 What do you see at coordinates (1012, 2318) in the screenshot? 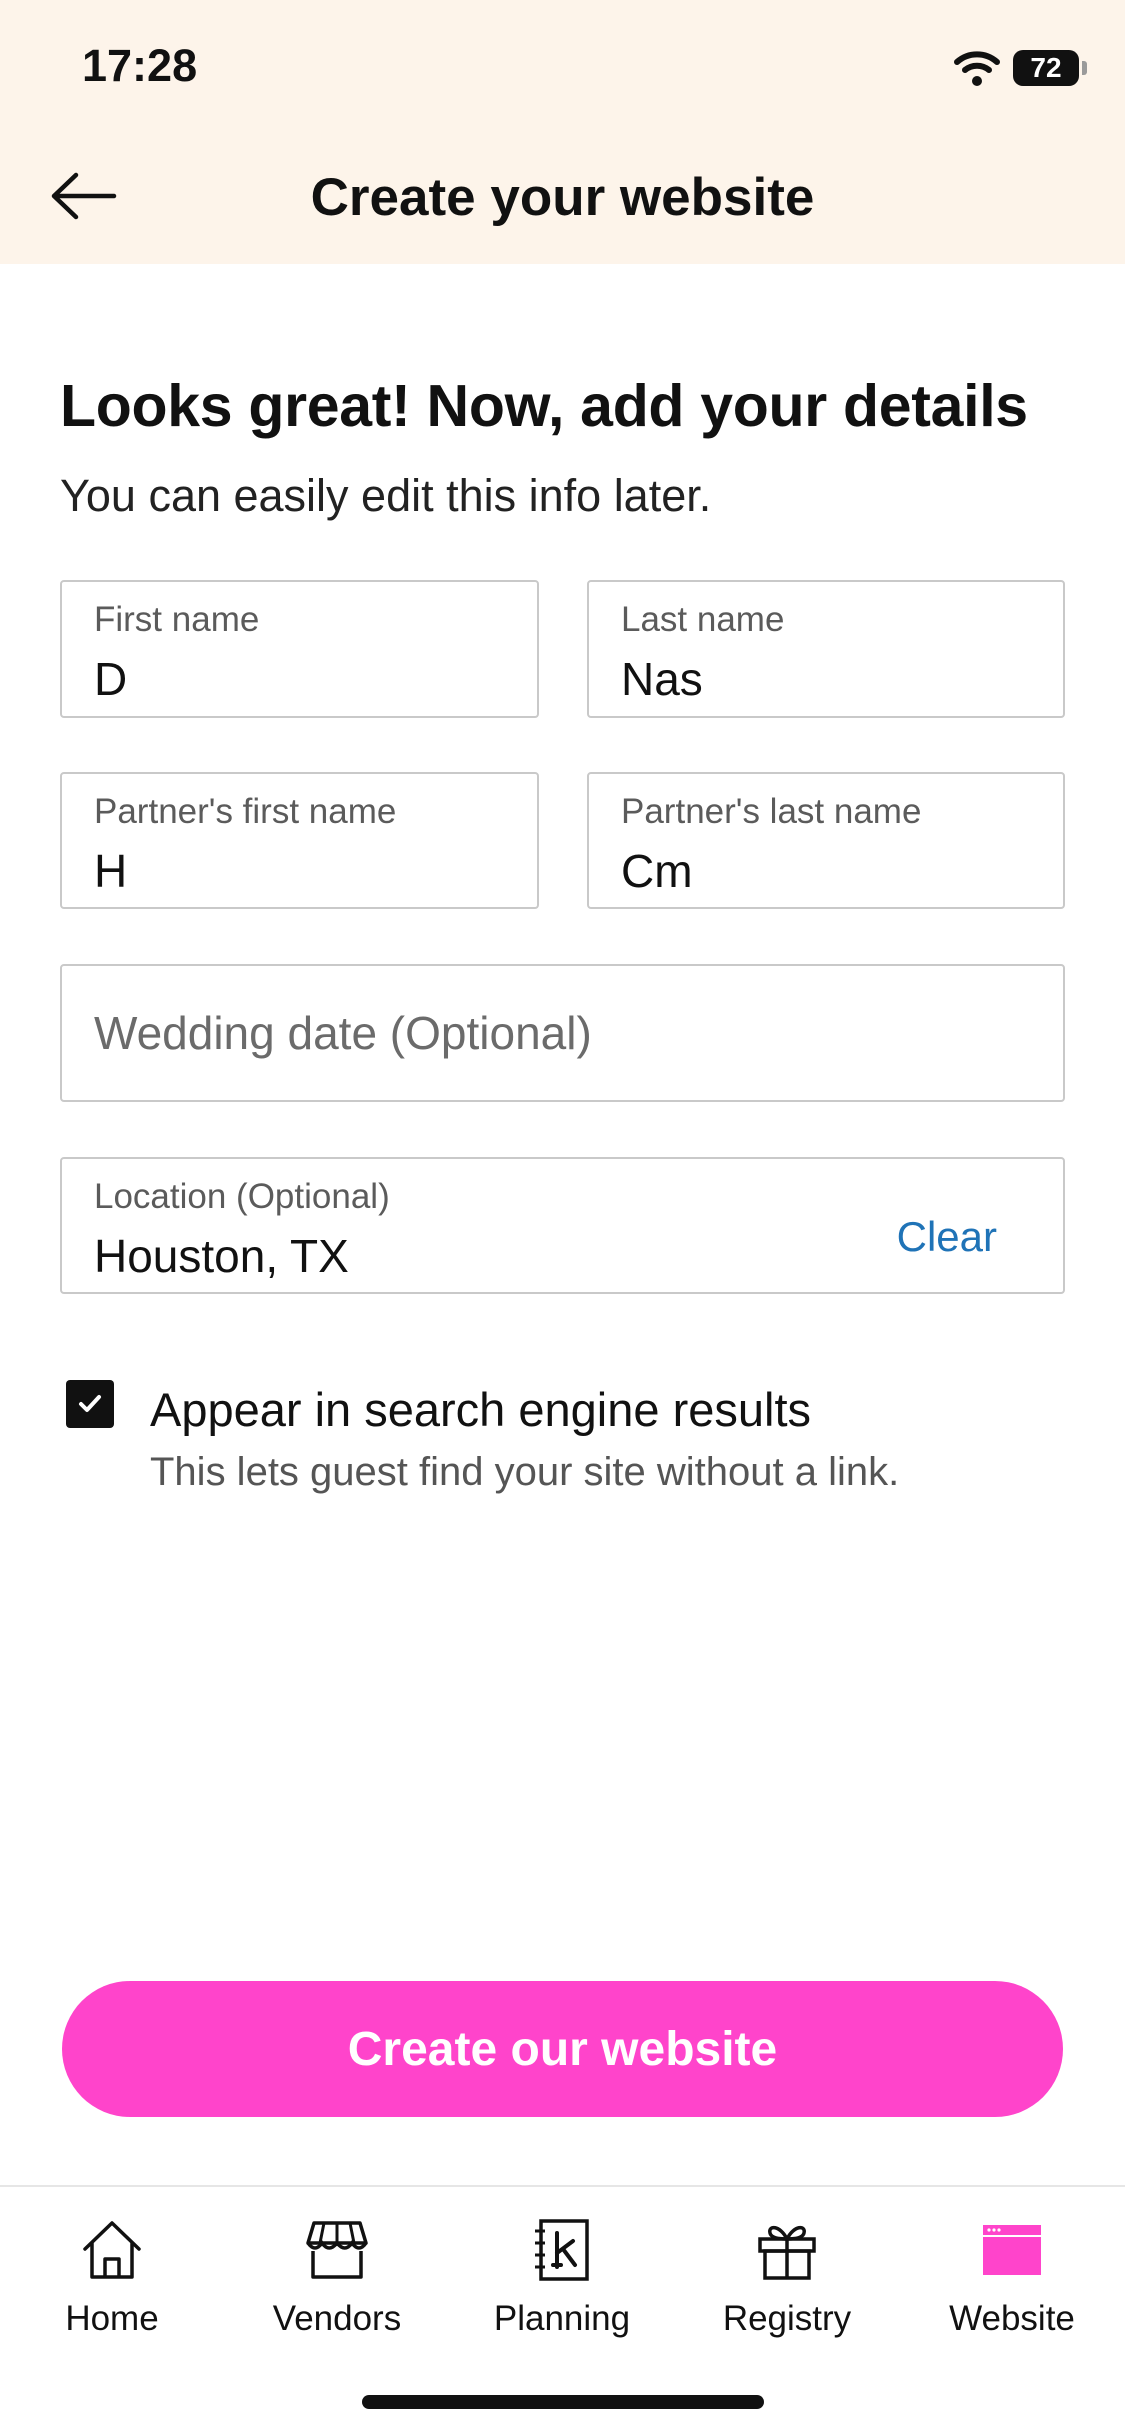
I see `tab-website-label: Website` at bounding box center [1012, 2318].